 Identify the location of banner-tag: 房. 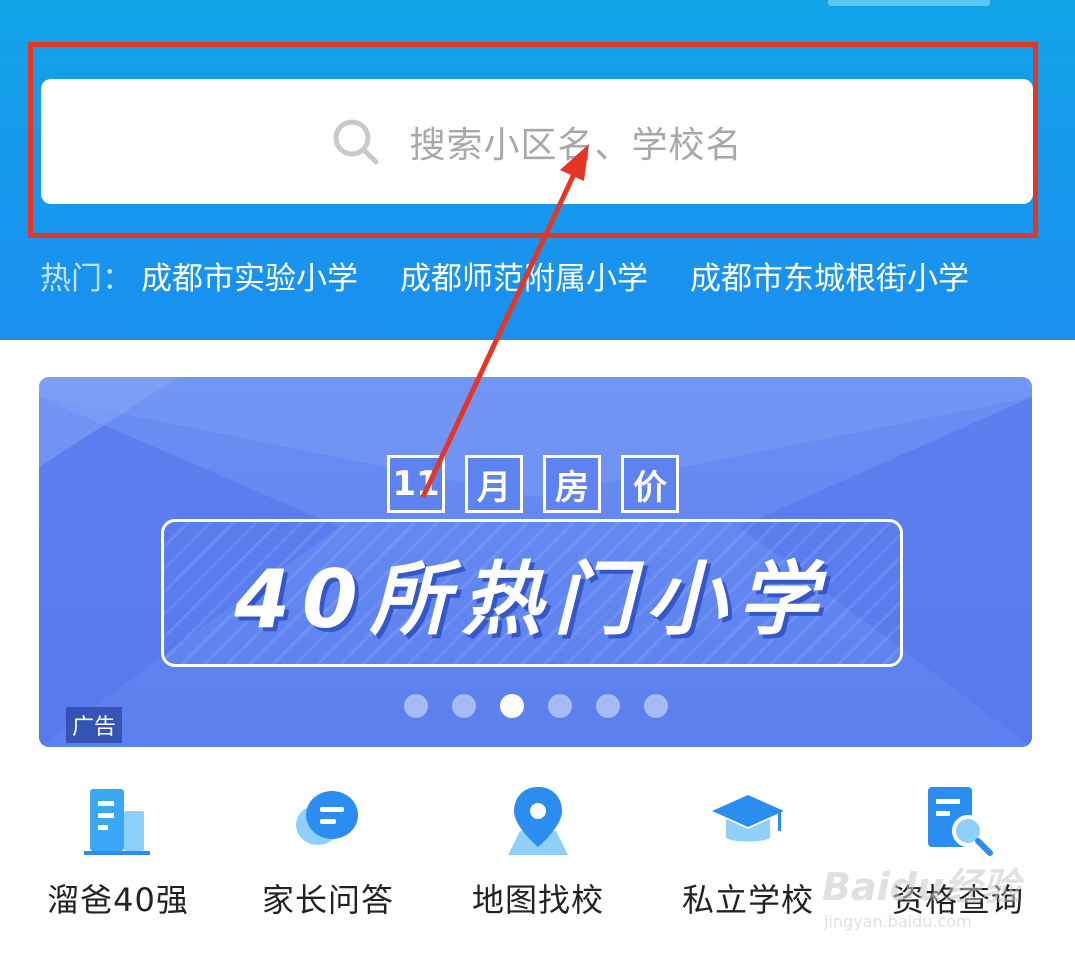
(572, 484).